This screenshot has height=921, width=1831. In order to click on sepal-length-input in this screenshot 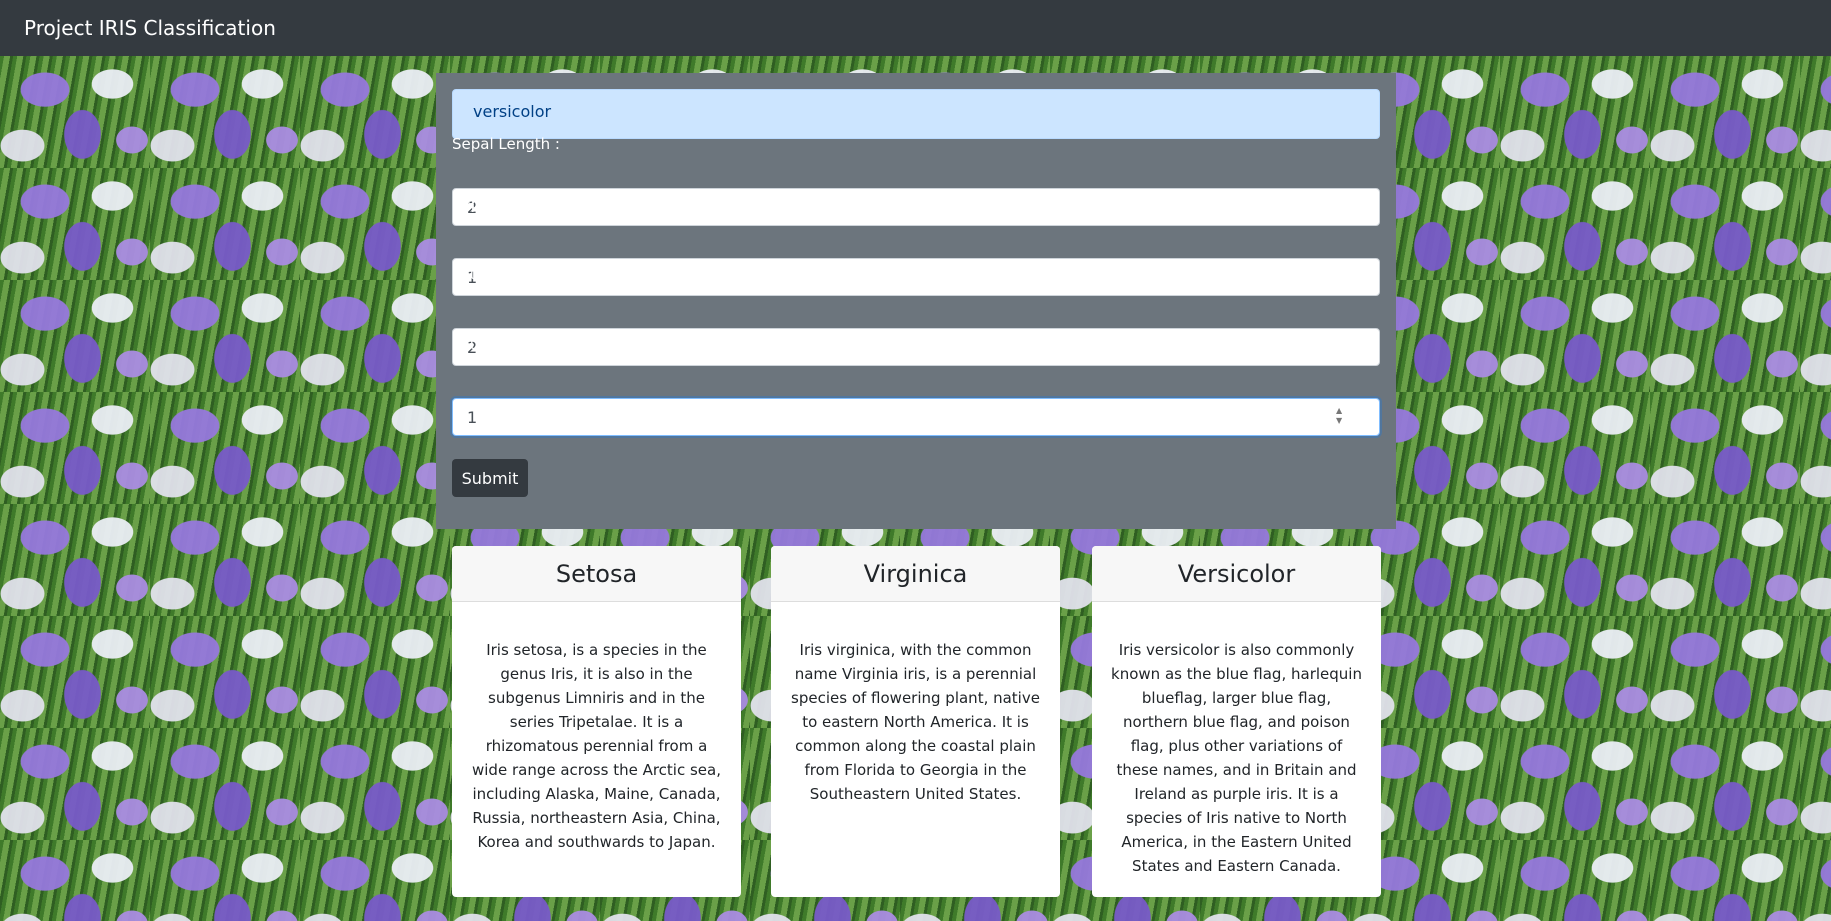, I will do `click(916, 207)`.